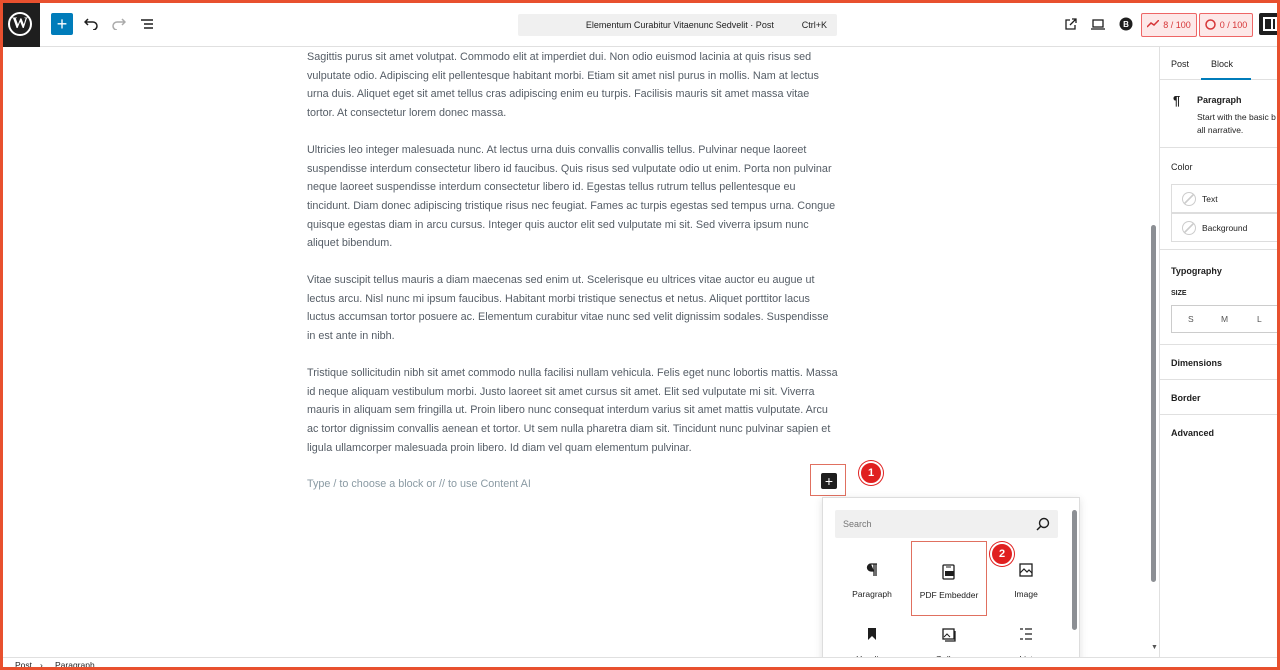 This screenshot has height=670, width=1280. I want to click on size-s-option: S, so click(1191, 319).